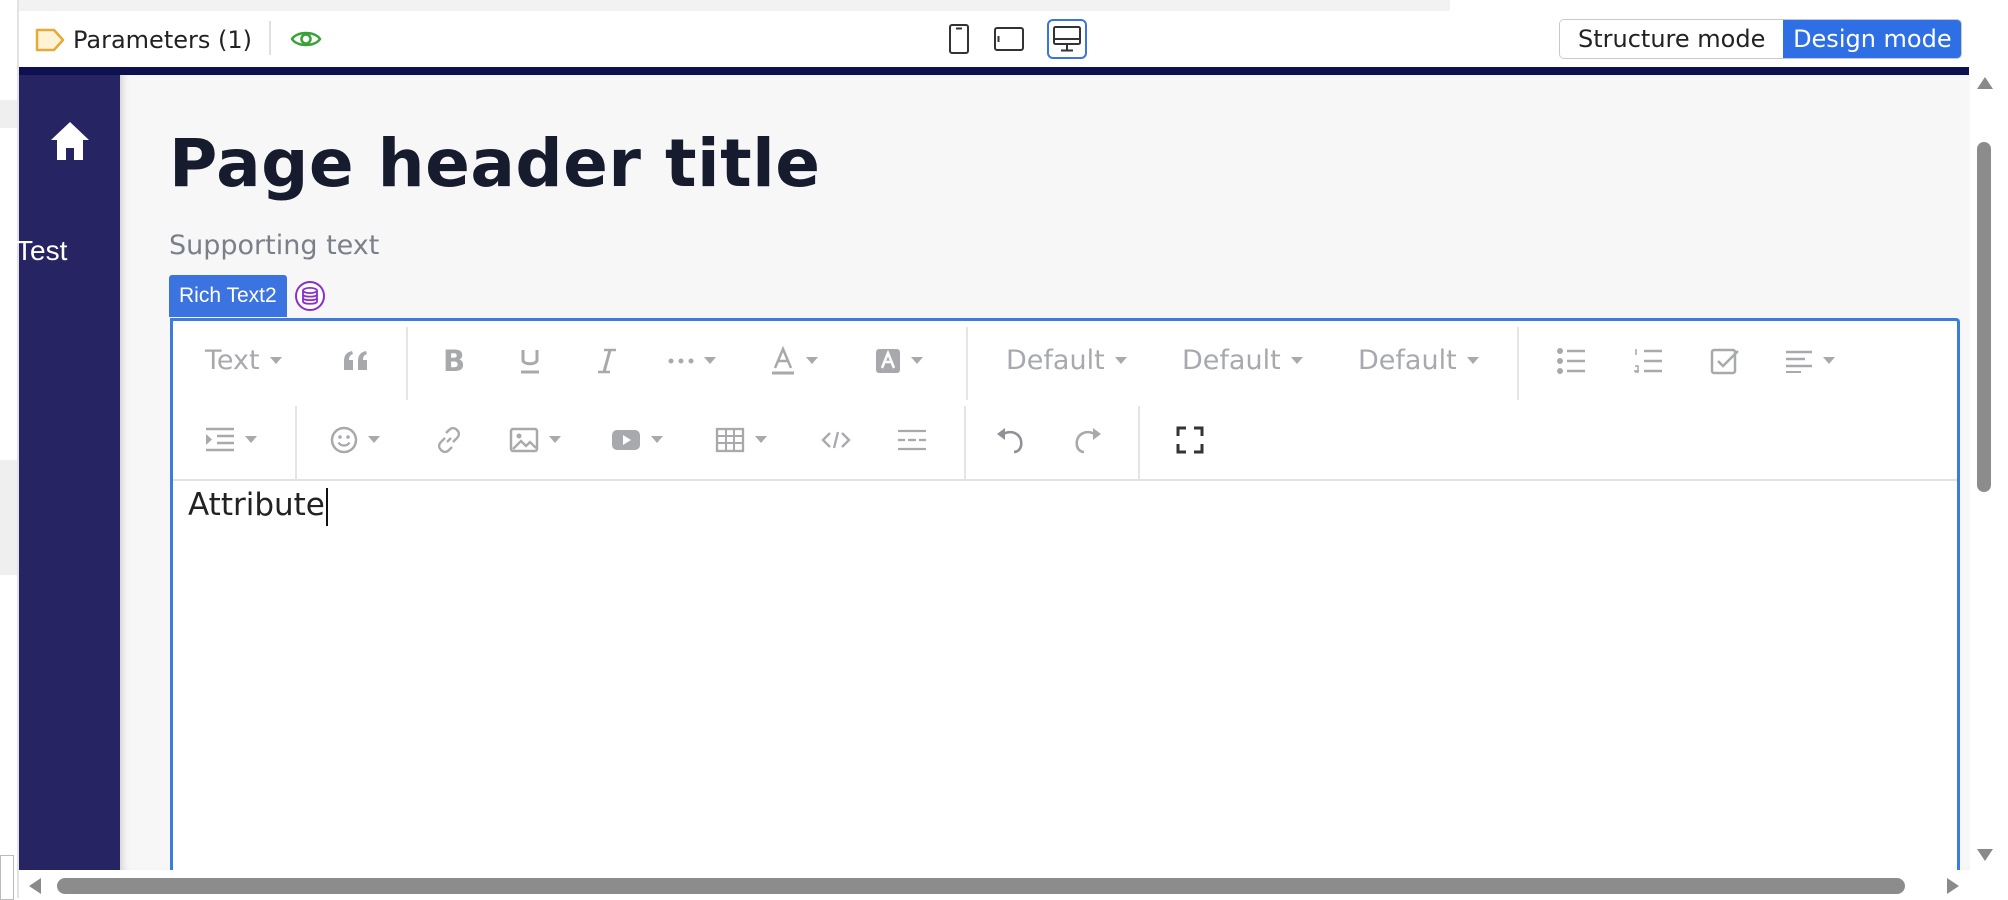 Image resolution: width=2008 pixels, height=900 pixels. I want to click on numbered-list-icon, so click(1648, 360).